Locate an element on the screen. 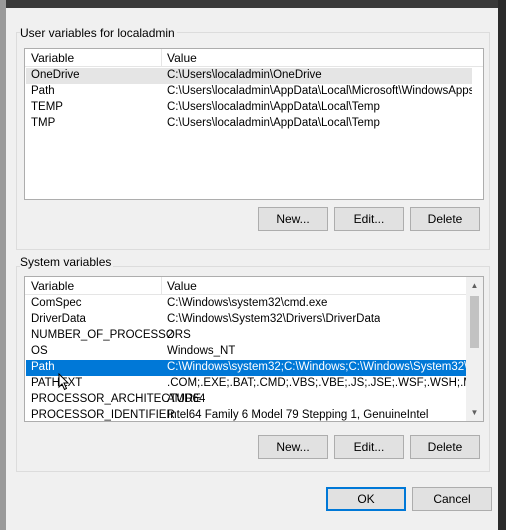 This screenshot has height=530, width=506. system-row-os: OS Windows_NT is located at coordinates (246, 352).